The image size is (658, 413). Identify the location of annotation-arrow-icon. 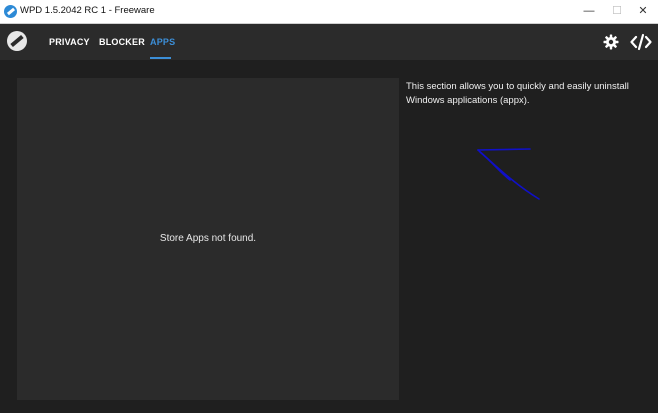
(508, 174).